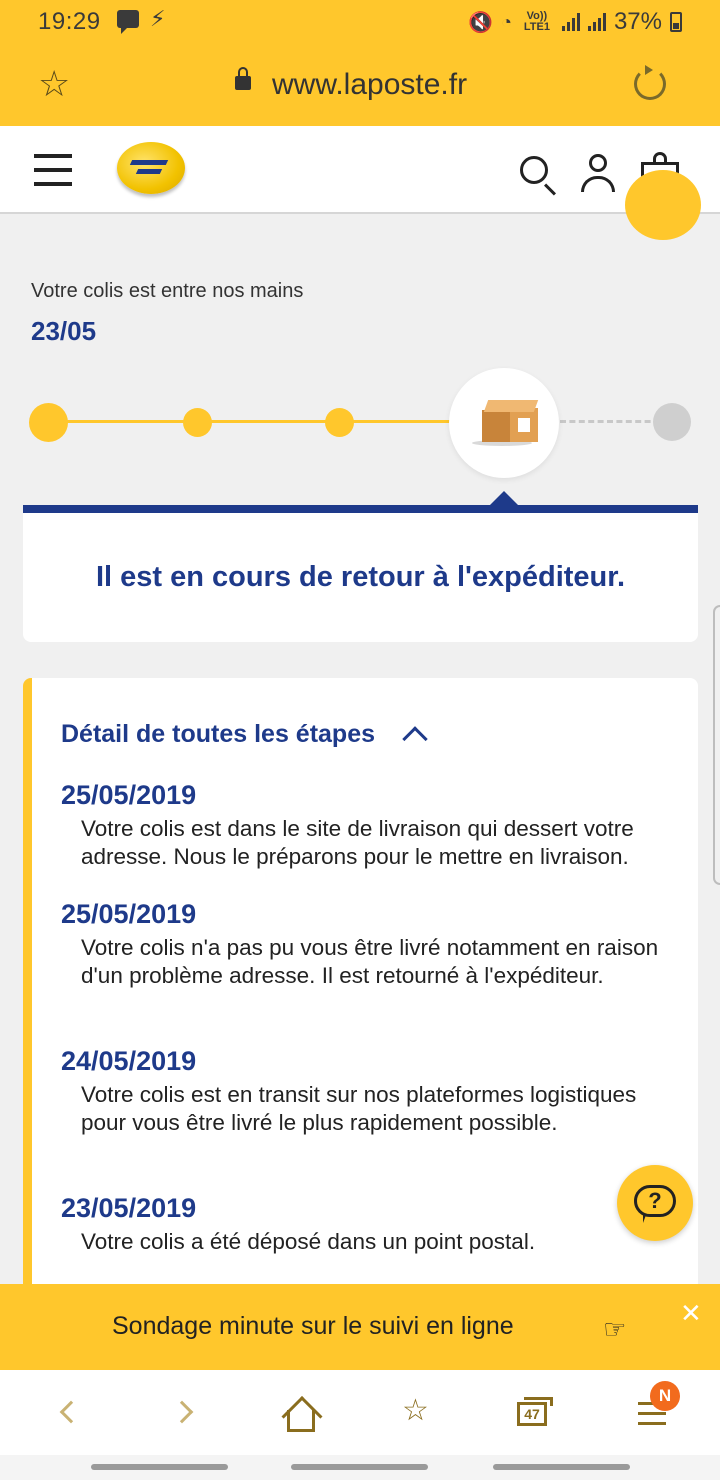 This screenshot has height=1480, width=720. Describe the element at coordinates (243, 78) in the screenshot. I see `lock-icon` at that location.